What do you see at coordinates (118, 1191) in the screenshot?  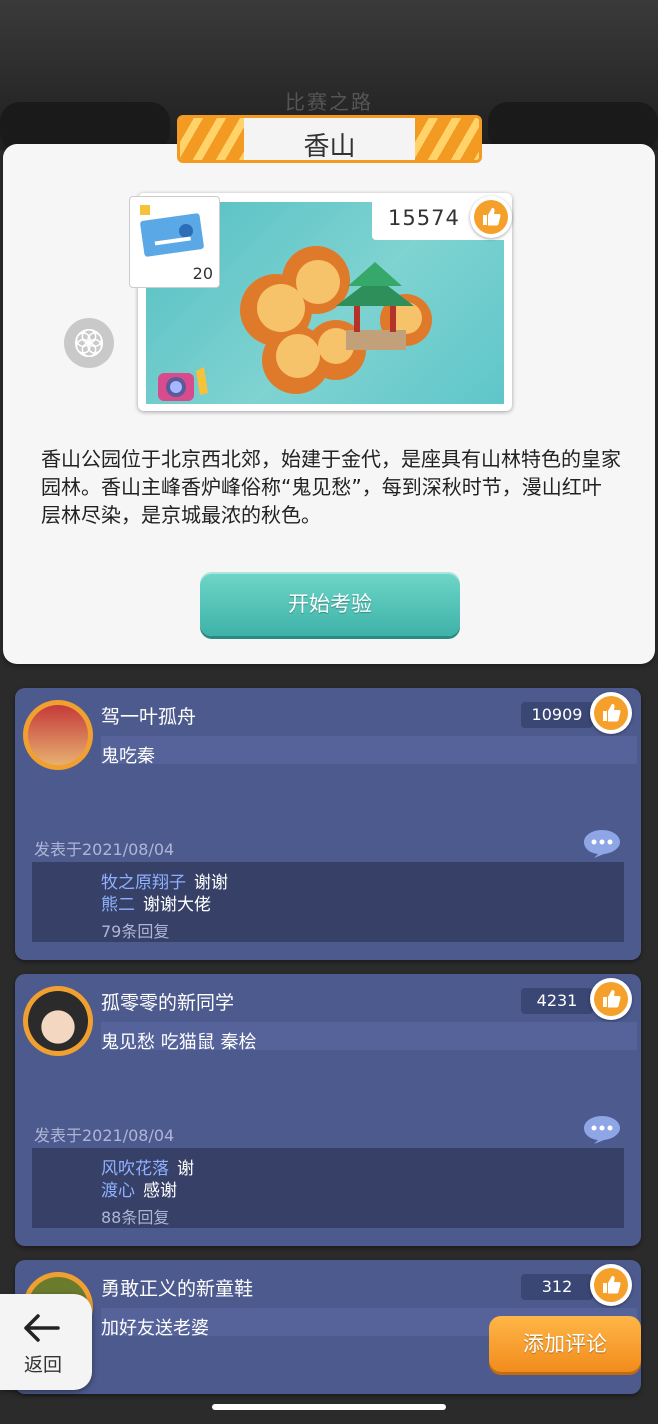 I see `reply-username: 渡心` at bounding box center [118, 1191].